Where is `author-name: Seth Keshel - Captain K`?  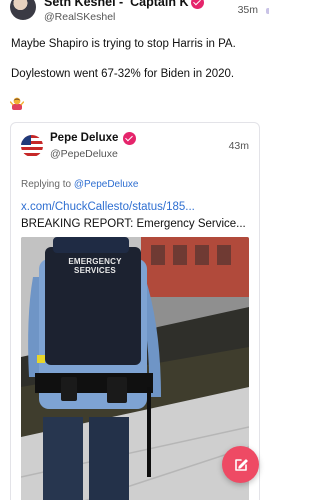 author-name: Seth Keshel - Captain K is located at coordinates (116, 4).